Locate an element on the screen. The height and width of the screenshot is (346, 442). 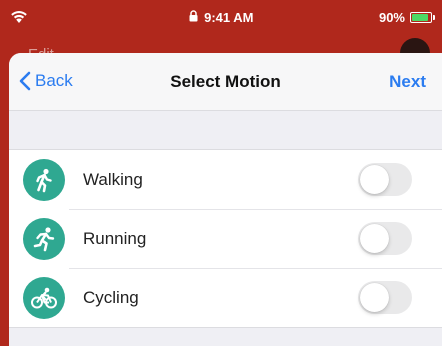
page-title: Select Motion is located at coordinates (225, 81).